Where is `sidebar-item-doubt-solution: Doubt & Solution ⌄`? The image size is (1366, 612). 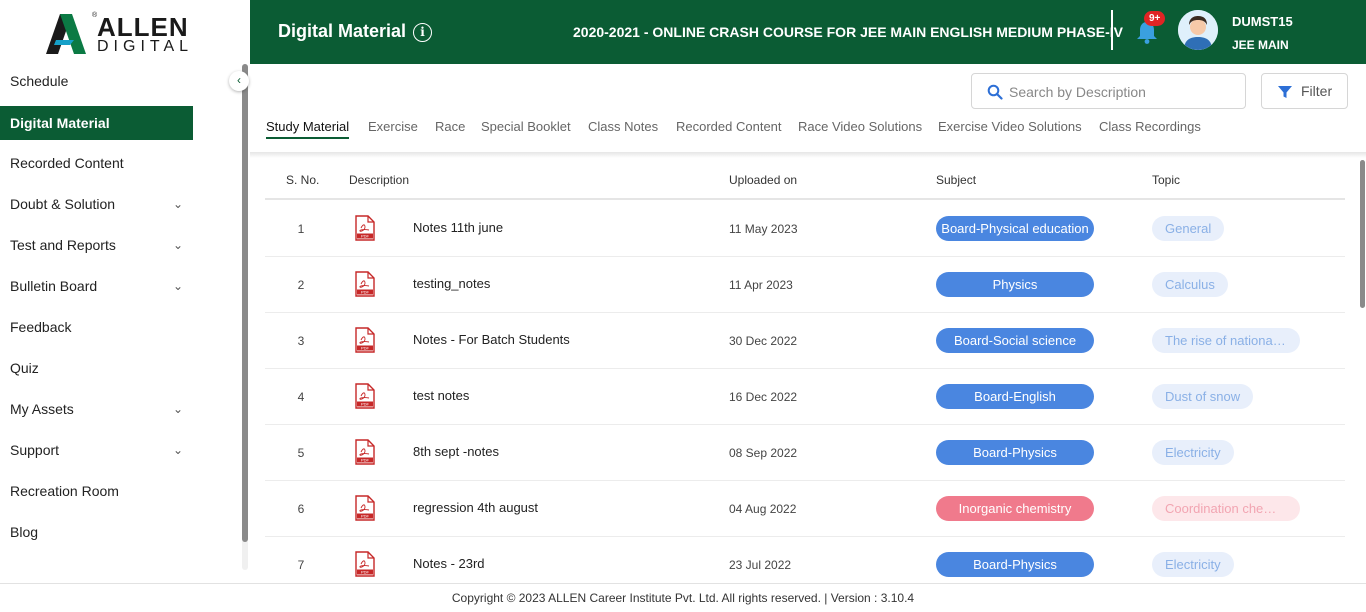
sidebar-item-doubt-solution: Doubt & Solution ⌄ is located at coordinates (96, 204).